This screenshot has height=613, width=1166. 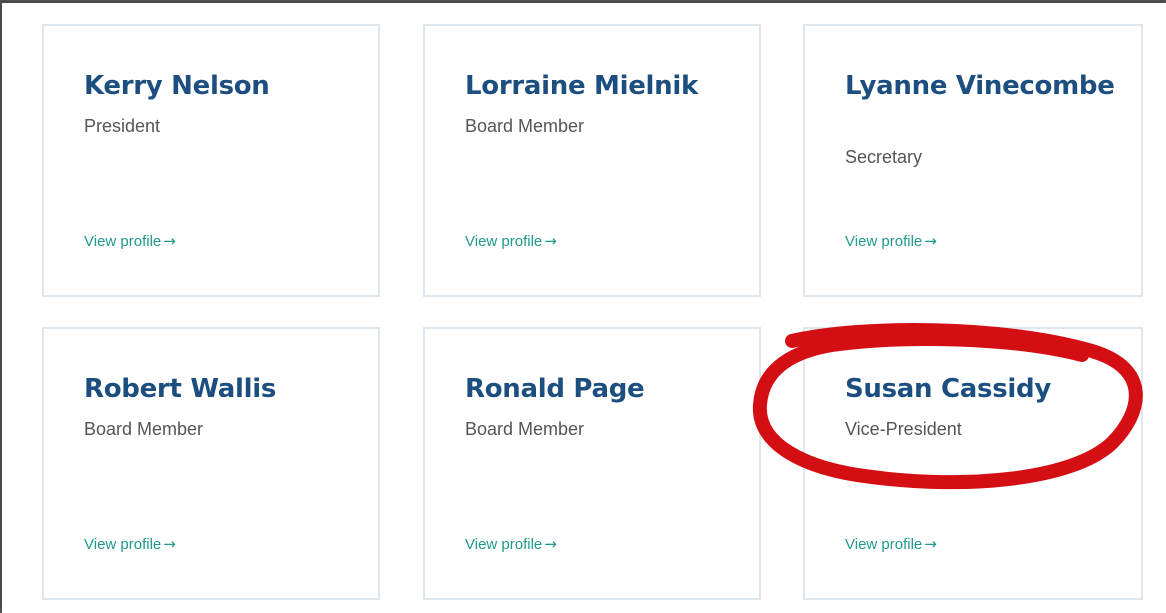 What do you see at coordinates (973, 160) in the screenshot?
I see `member-card-lyanne-vinecombe: Lyanne Vinecombe Secretary View profile →` at bounding box center [973, 160].